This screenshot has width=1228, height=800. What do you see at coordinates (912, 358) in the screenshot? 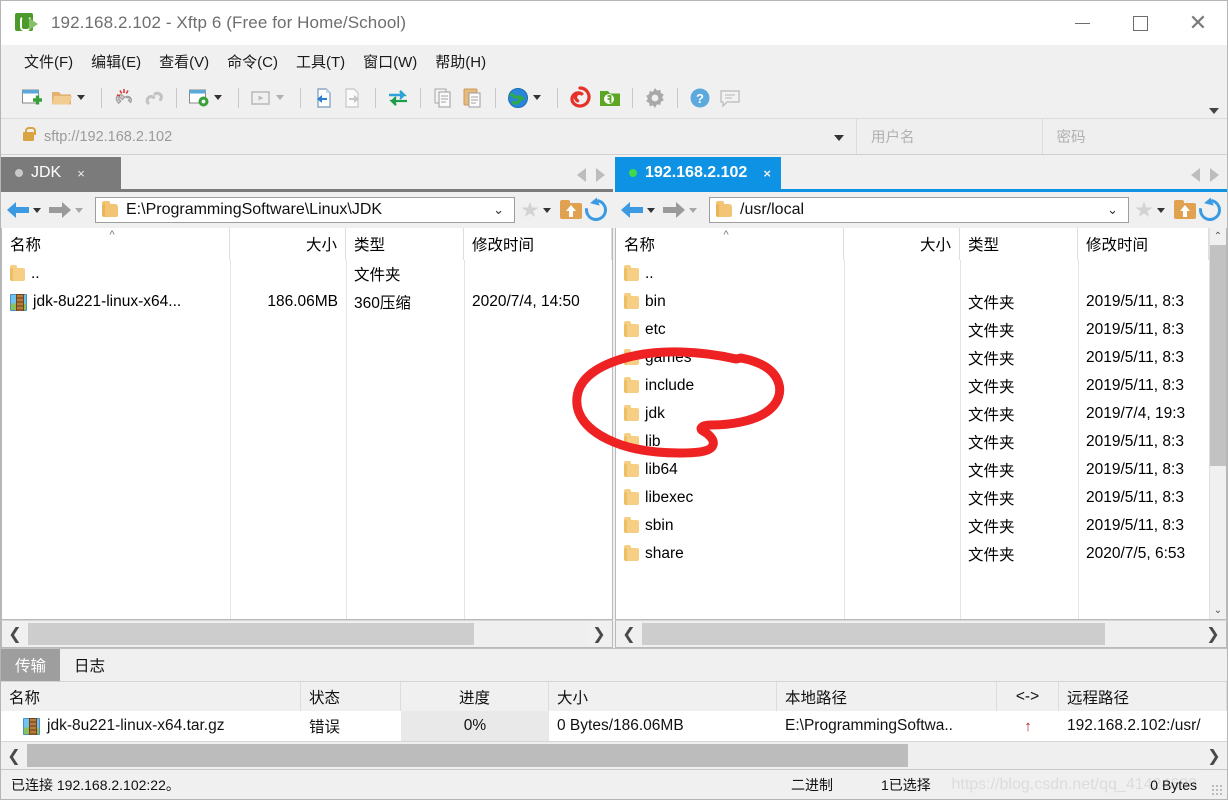
I see `table-row: games 文件夹 2019/5/11, 8:3` at bounding box center [912, 358].